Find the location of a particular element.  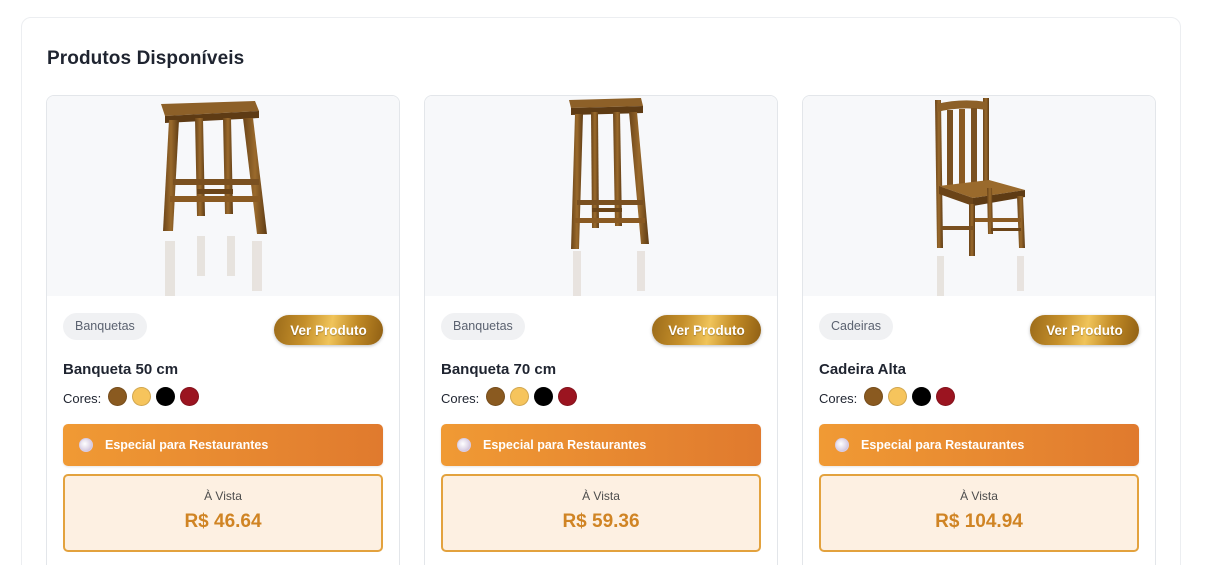

price-box: À Vista R$ 104.94 is located at coordinates (979, 513).